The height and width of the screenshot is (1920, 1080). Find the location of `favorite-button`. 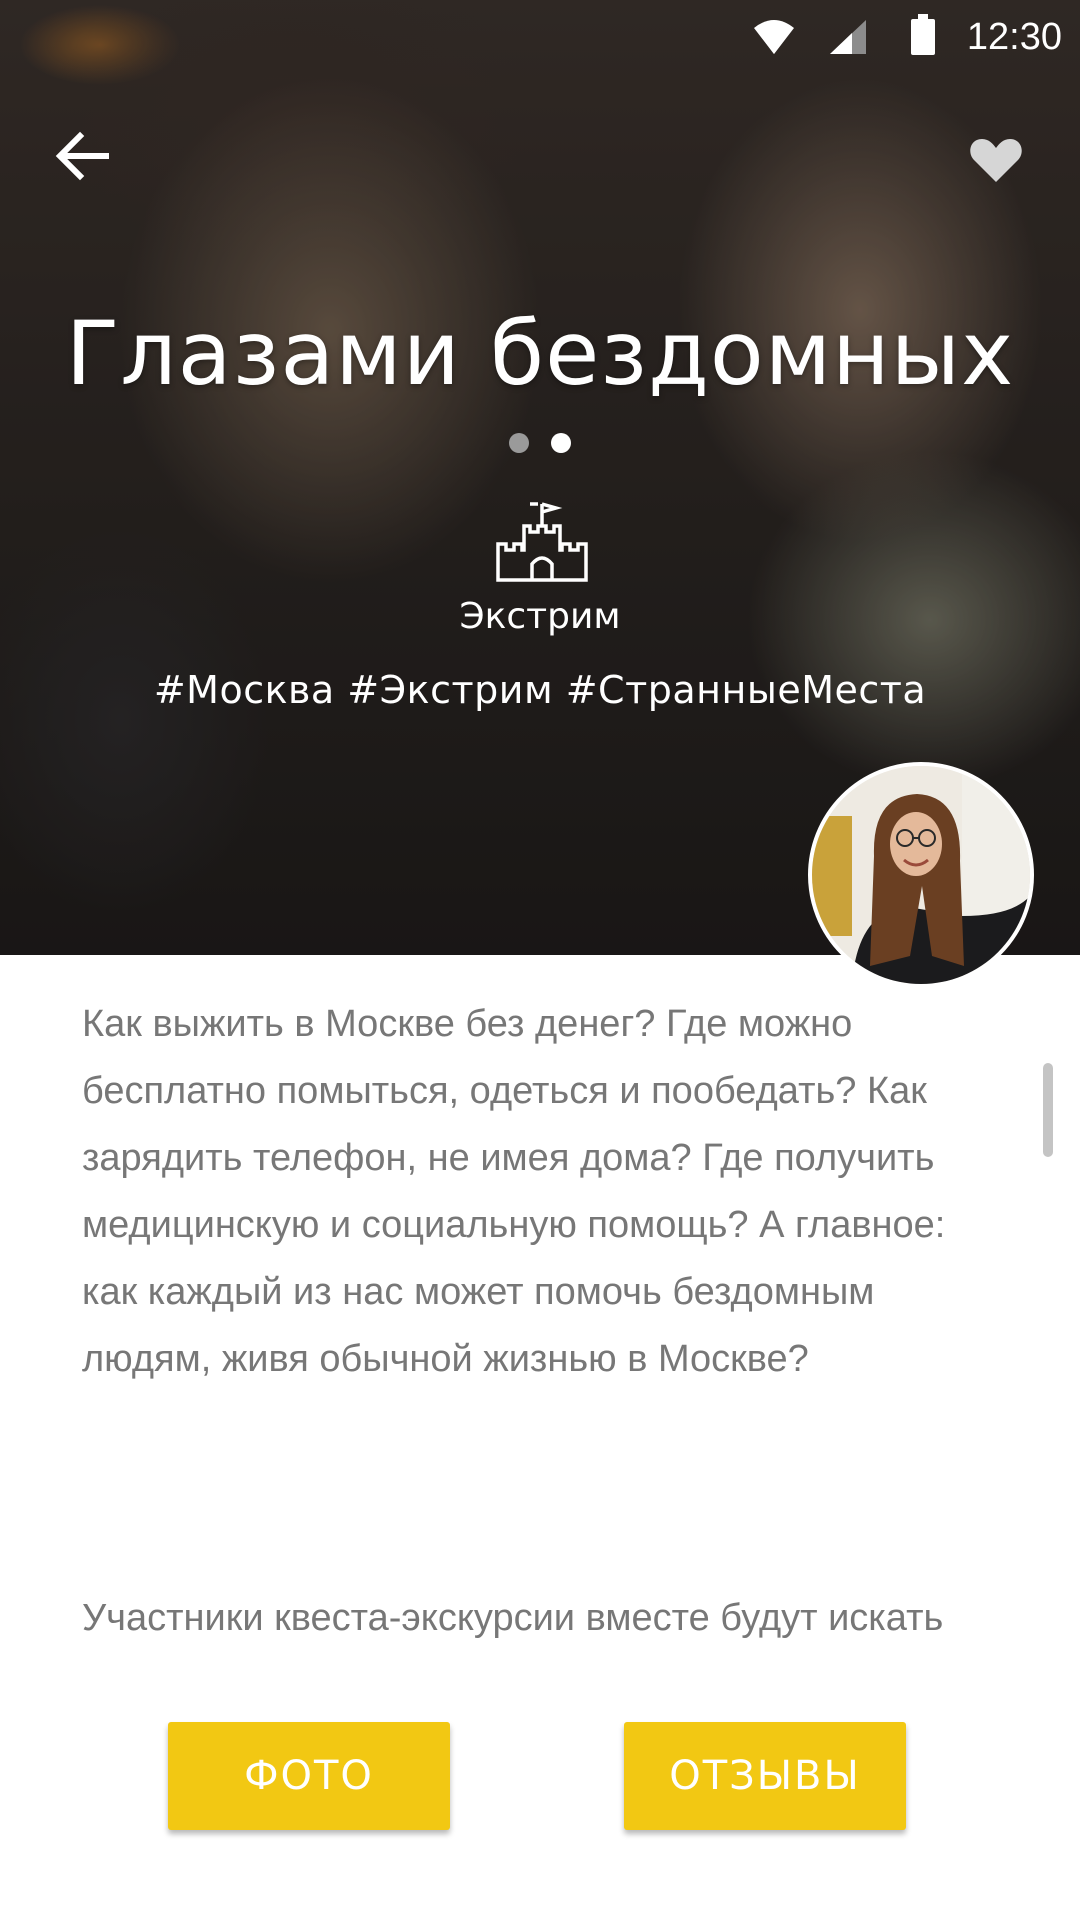

favorite-button is located at coordinates (996, 162).